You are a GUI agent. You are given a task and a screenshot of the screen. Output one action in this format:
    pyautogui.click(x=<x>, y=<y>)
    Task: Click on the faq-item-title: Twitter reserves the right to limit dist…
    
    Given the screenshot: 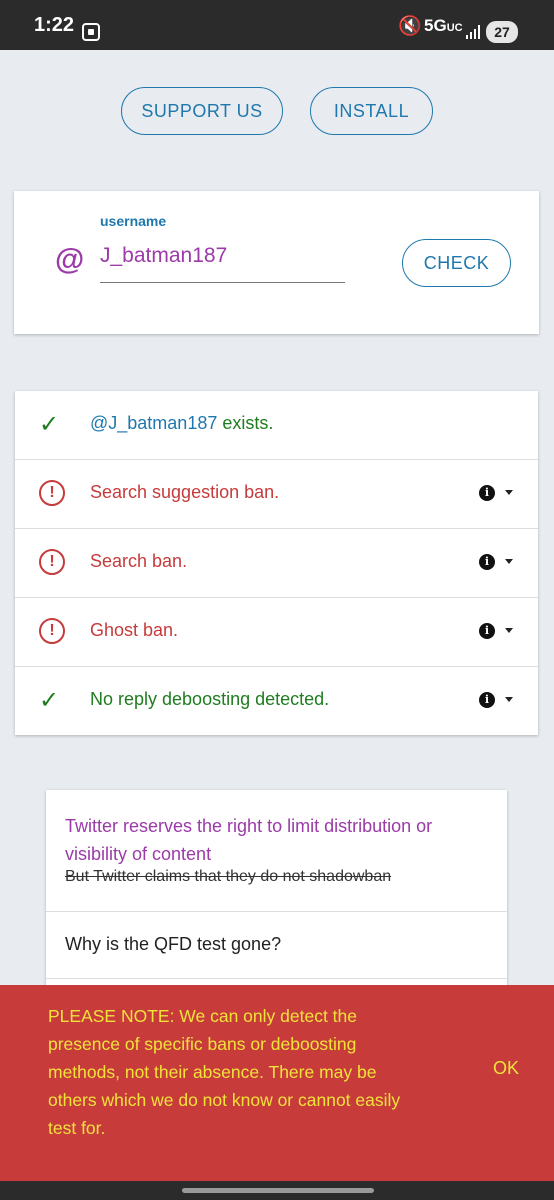 What is the action you would take?
    pyautogui.click(x=275, y=840)
    